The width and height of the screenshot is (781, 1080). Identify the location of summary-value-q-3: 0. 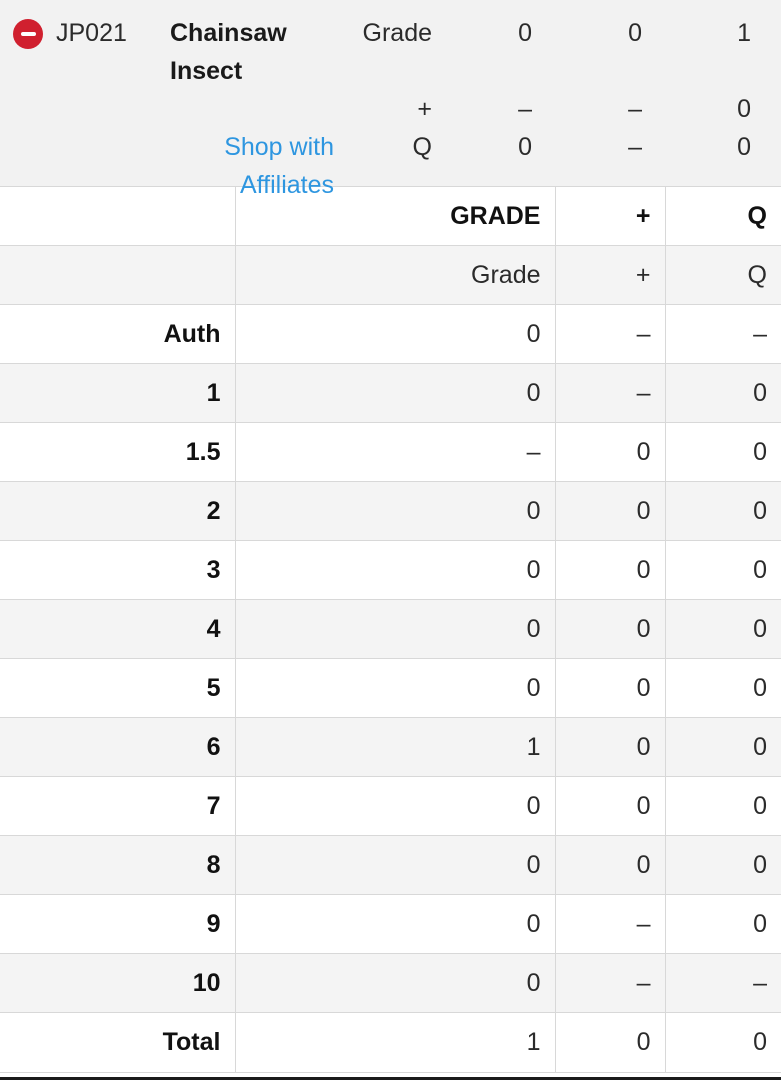
(744, 147).